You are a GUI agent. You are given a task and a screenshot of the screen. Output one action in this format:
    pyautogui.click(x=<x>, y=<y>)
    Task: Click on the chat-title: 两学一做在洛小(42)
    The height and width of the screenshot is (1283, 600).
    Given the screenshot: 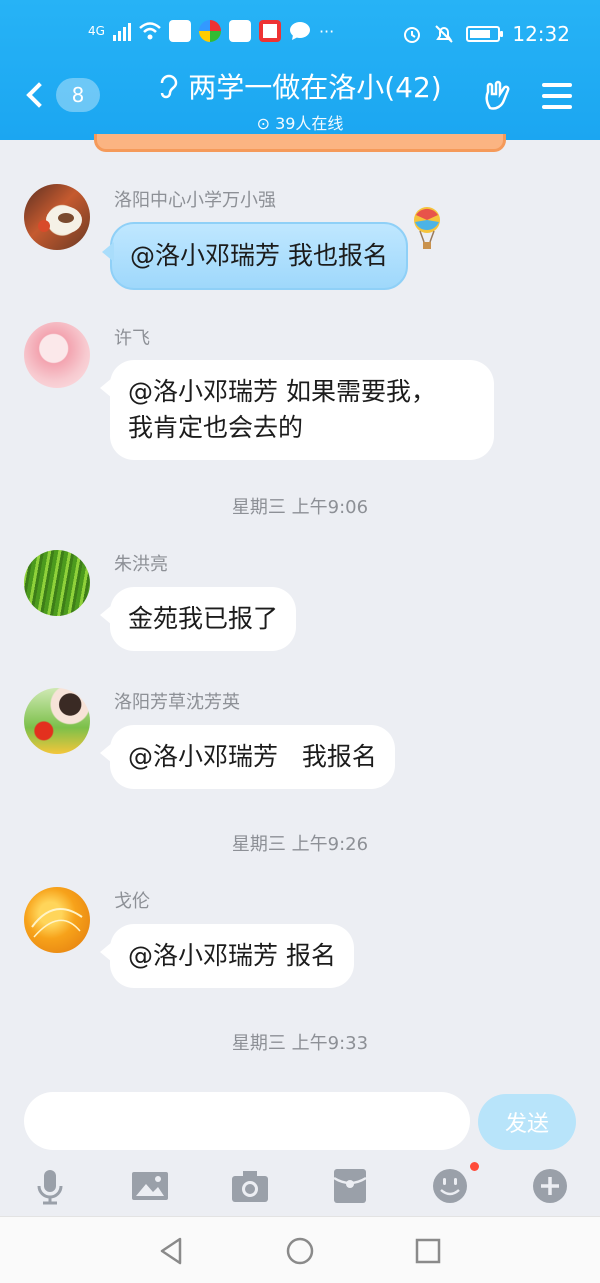 What is the action you would take?
    pyautogui.click(x=315, y=87)
    